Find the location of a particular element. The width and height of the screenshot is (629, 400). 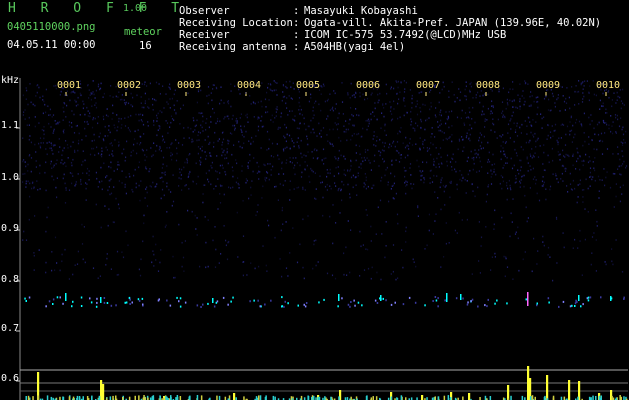

app-logo: H R O F F T is located at coordinates (98, 8).